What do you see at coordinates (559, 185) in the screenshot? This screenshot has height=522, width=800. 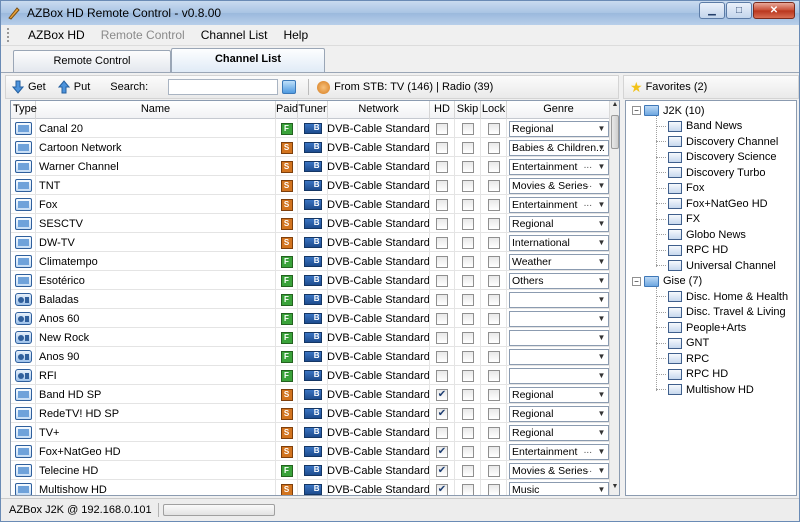 I see `genre-select: Movies & Series ... ▼` at bounding box center [559, 185].